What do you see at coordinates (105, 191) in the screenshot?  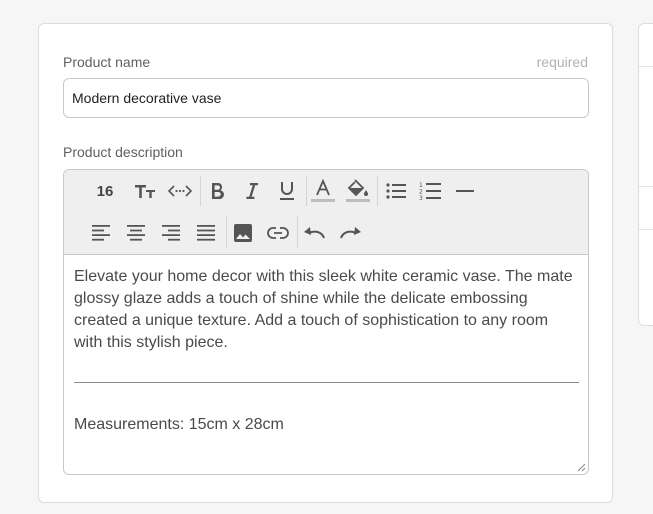 I see `font-size-button: 16` at bounding box center [105, 191].